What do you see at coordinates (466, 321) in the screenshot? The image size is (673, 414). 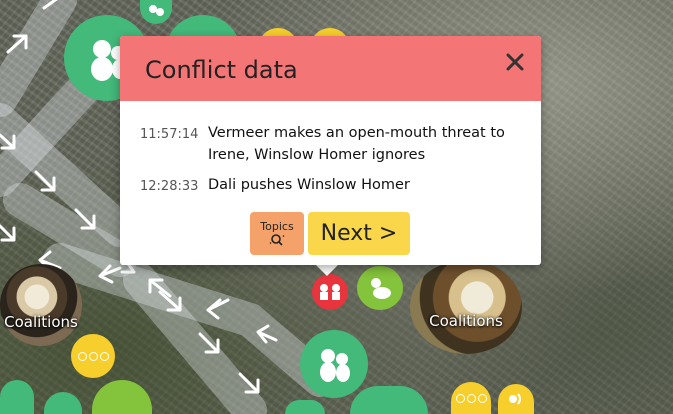 I see `coalitions-label-right: Coalitions` at bounding box center [466, 321].